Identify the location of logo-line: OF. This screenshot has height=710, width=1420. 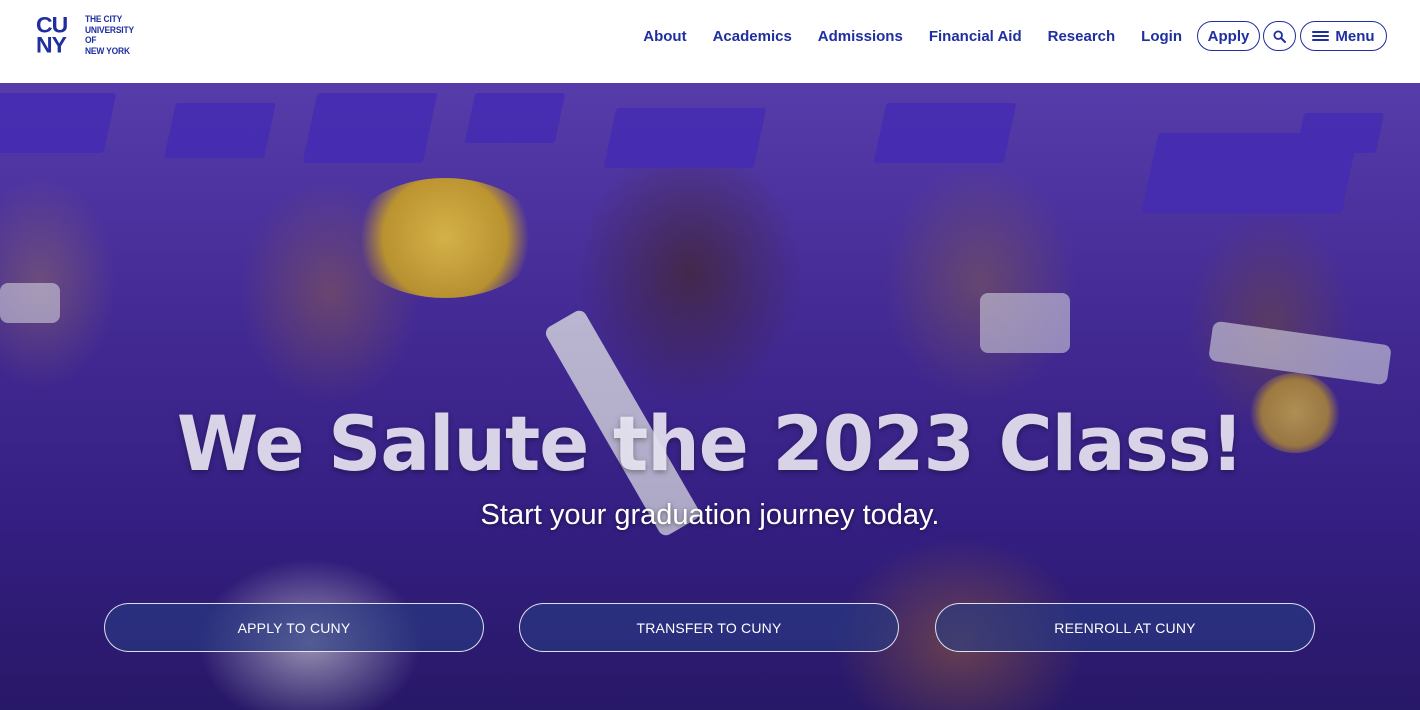
(91, 40).